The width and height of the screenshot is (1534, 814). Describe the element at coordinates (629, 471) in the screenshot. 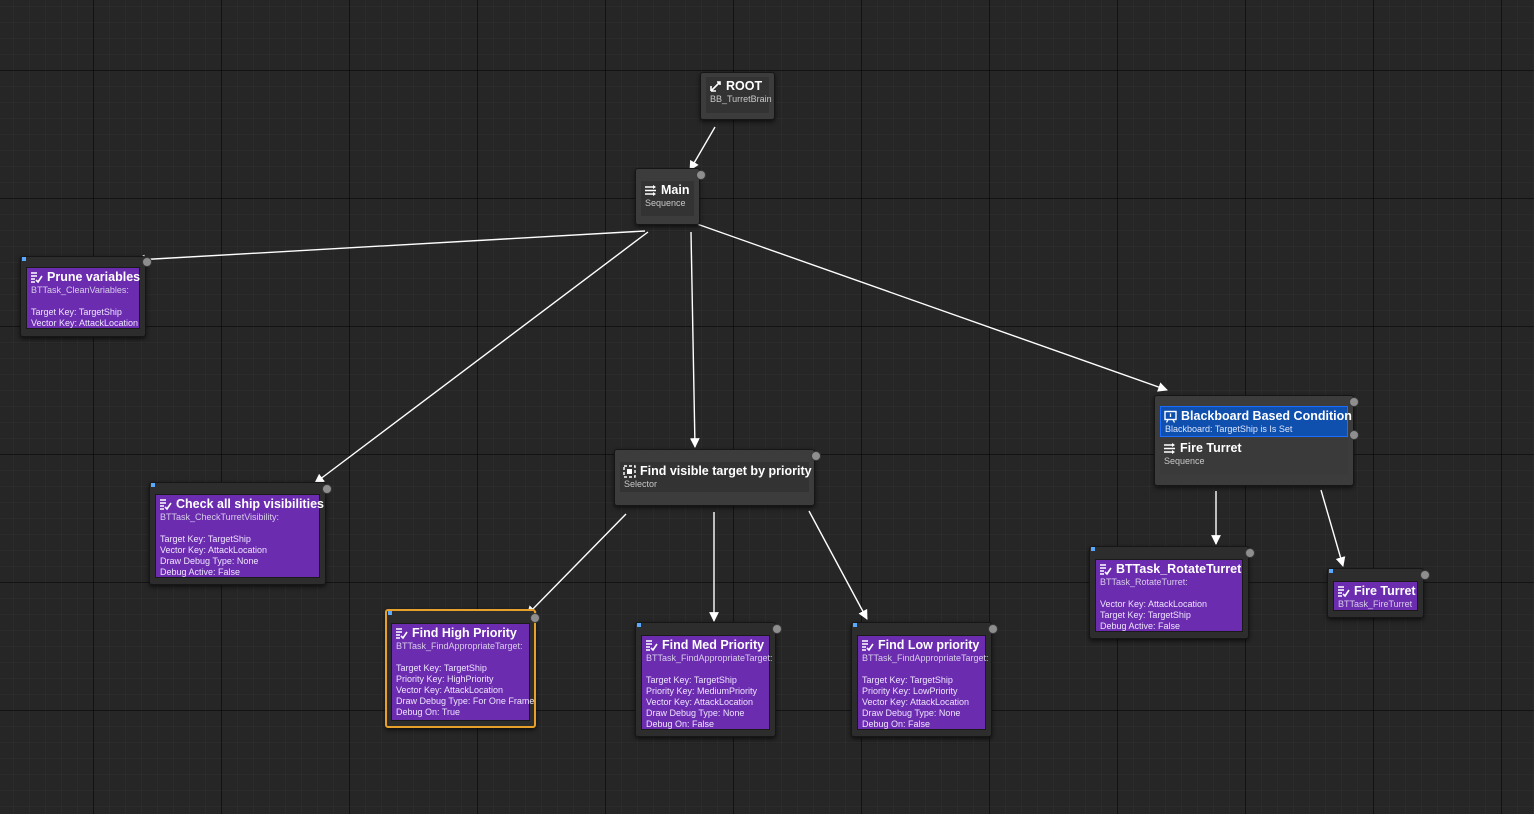

I see `selector-icon` at that location.